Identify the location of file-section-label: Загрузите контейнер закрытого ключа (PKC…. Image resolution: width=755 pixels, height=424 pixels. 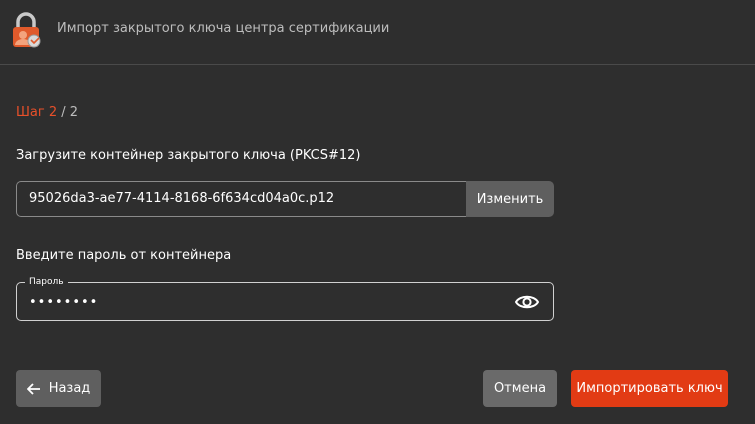
(188, 155).